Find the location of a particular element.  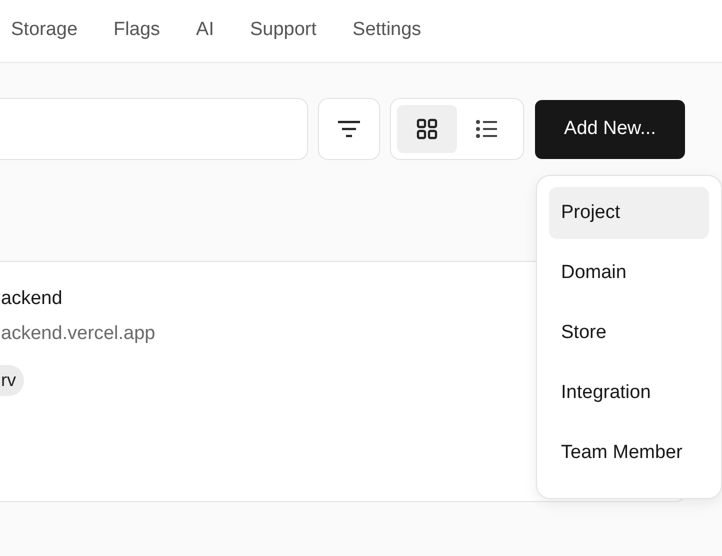

search-field is located at coordinates (154, 129).